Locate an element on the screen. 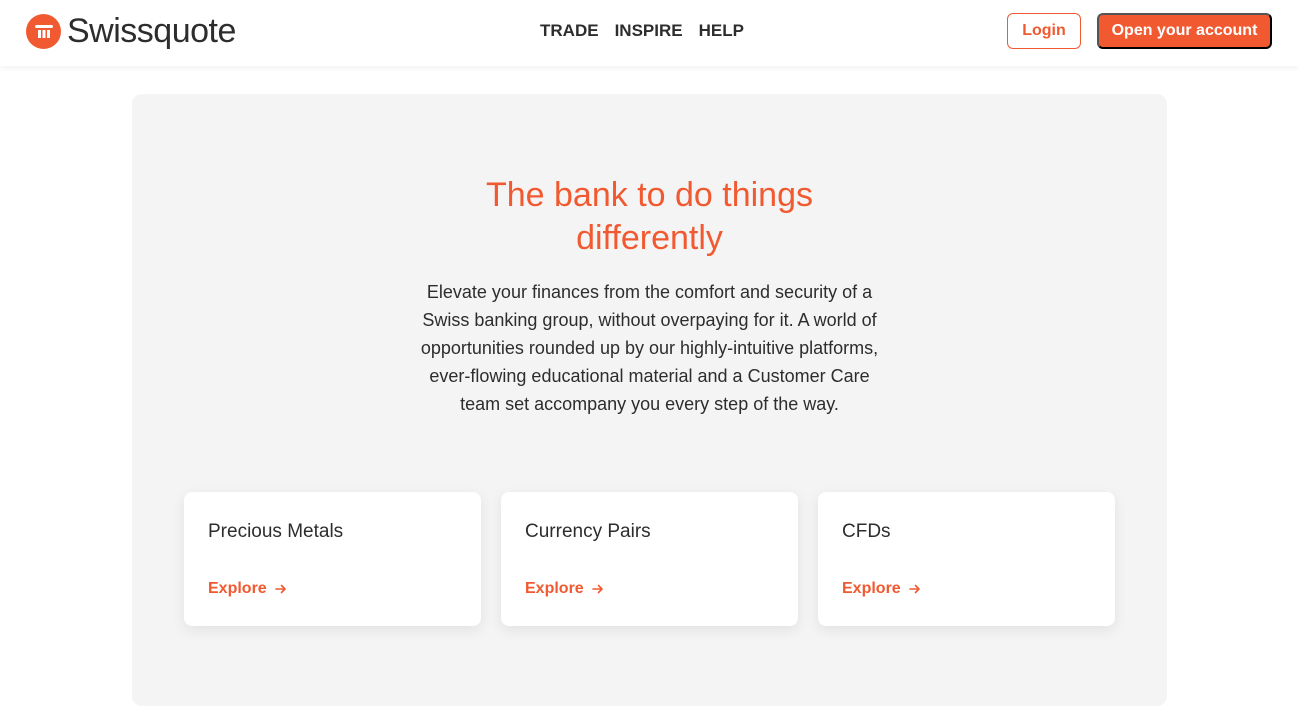 This screenshot has width=1299, height=728. hero-title-line-2: differently is located at coordinates (649, 238).